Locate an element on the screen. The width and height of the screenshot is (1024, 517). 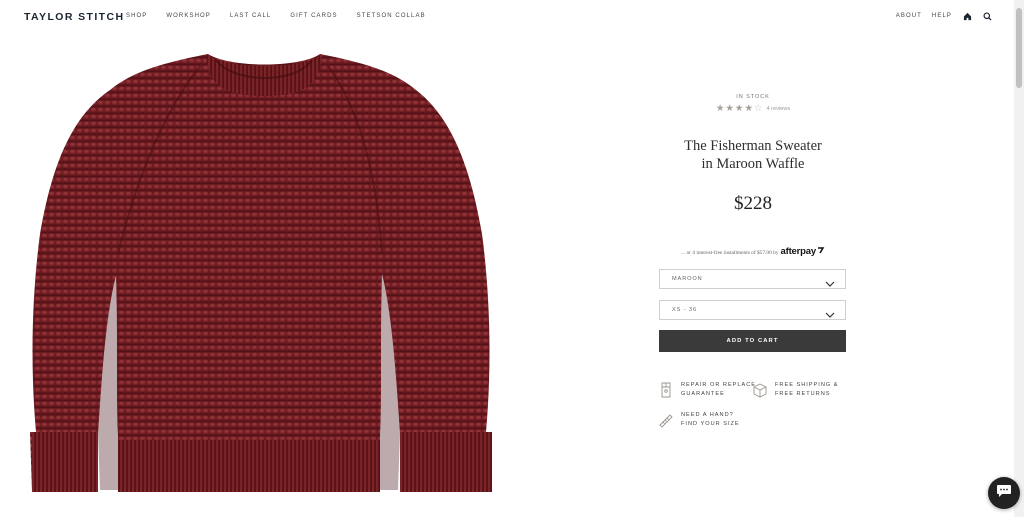
shirt-tag-icon is located at coordinates (666, 390).